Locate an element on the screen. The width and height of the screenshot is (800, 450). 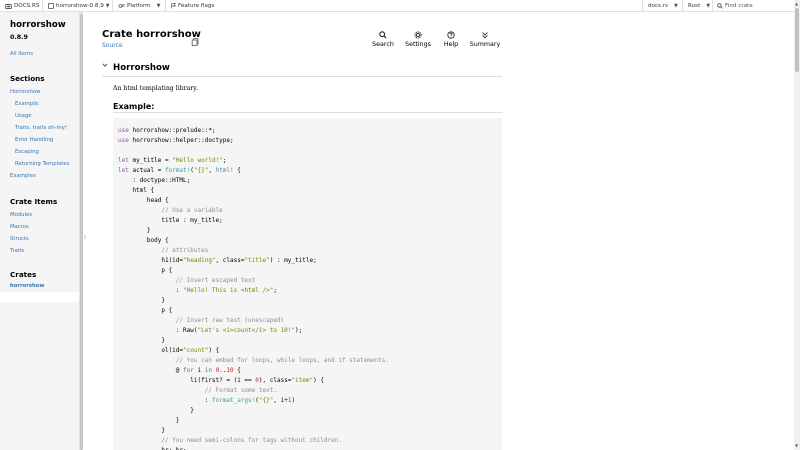
code-token: let is located at coordinates (123, 170).